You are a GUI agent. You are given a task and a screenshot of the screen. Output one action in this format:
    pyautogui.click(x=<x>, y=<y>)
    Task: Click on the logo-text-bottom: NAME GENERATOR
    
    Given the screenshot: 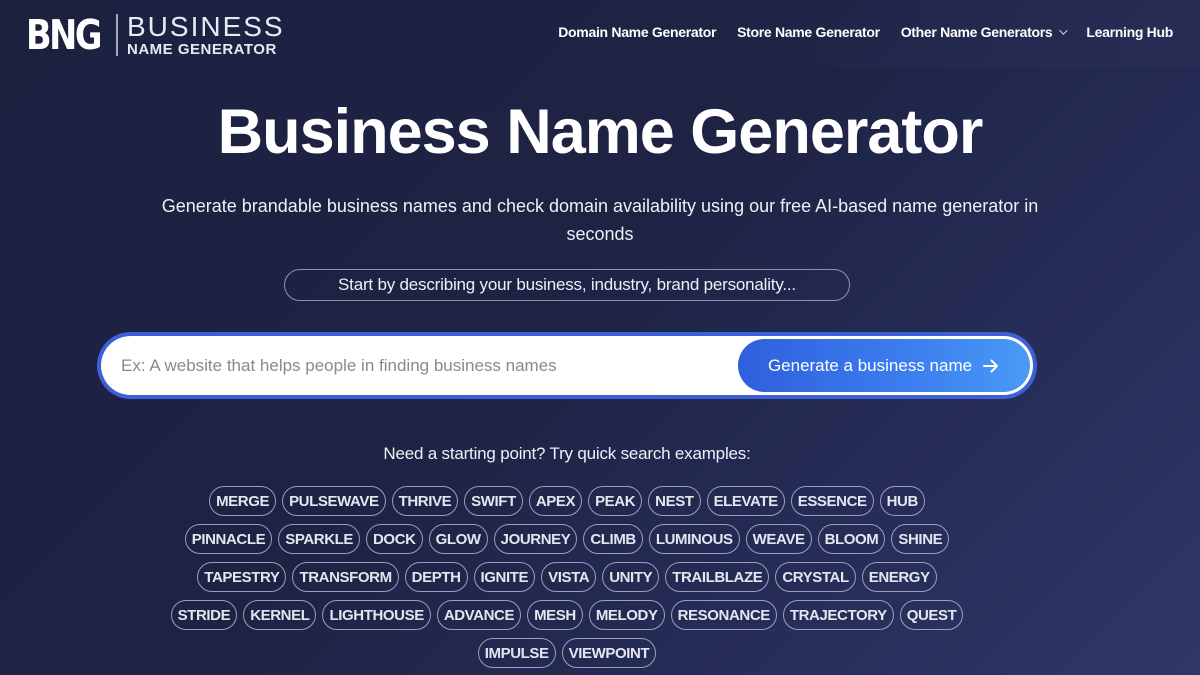 What is the action you would take?
    pyautogui.click(x=202, y=49)
    